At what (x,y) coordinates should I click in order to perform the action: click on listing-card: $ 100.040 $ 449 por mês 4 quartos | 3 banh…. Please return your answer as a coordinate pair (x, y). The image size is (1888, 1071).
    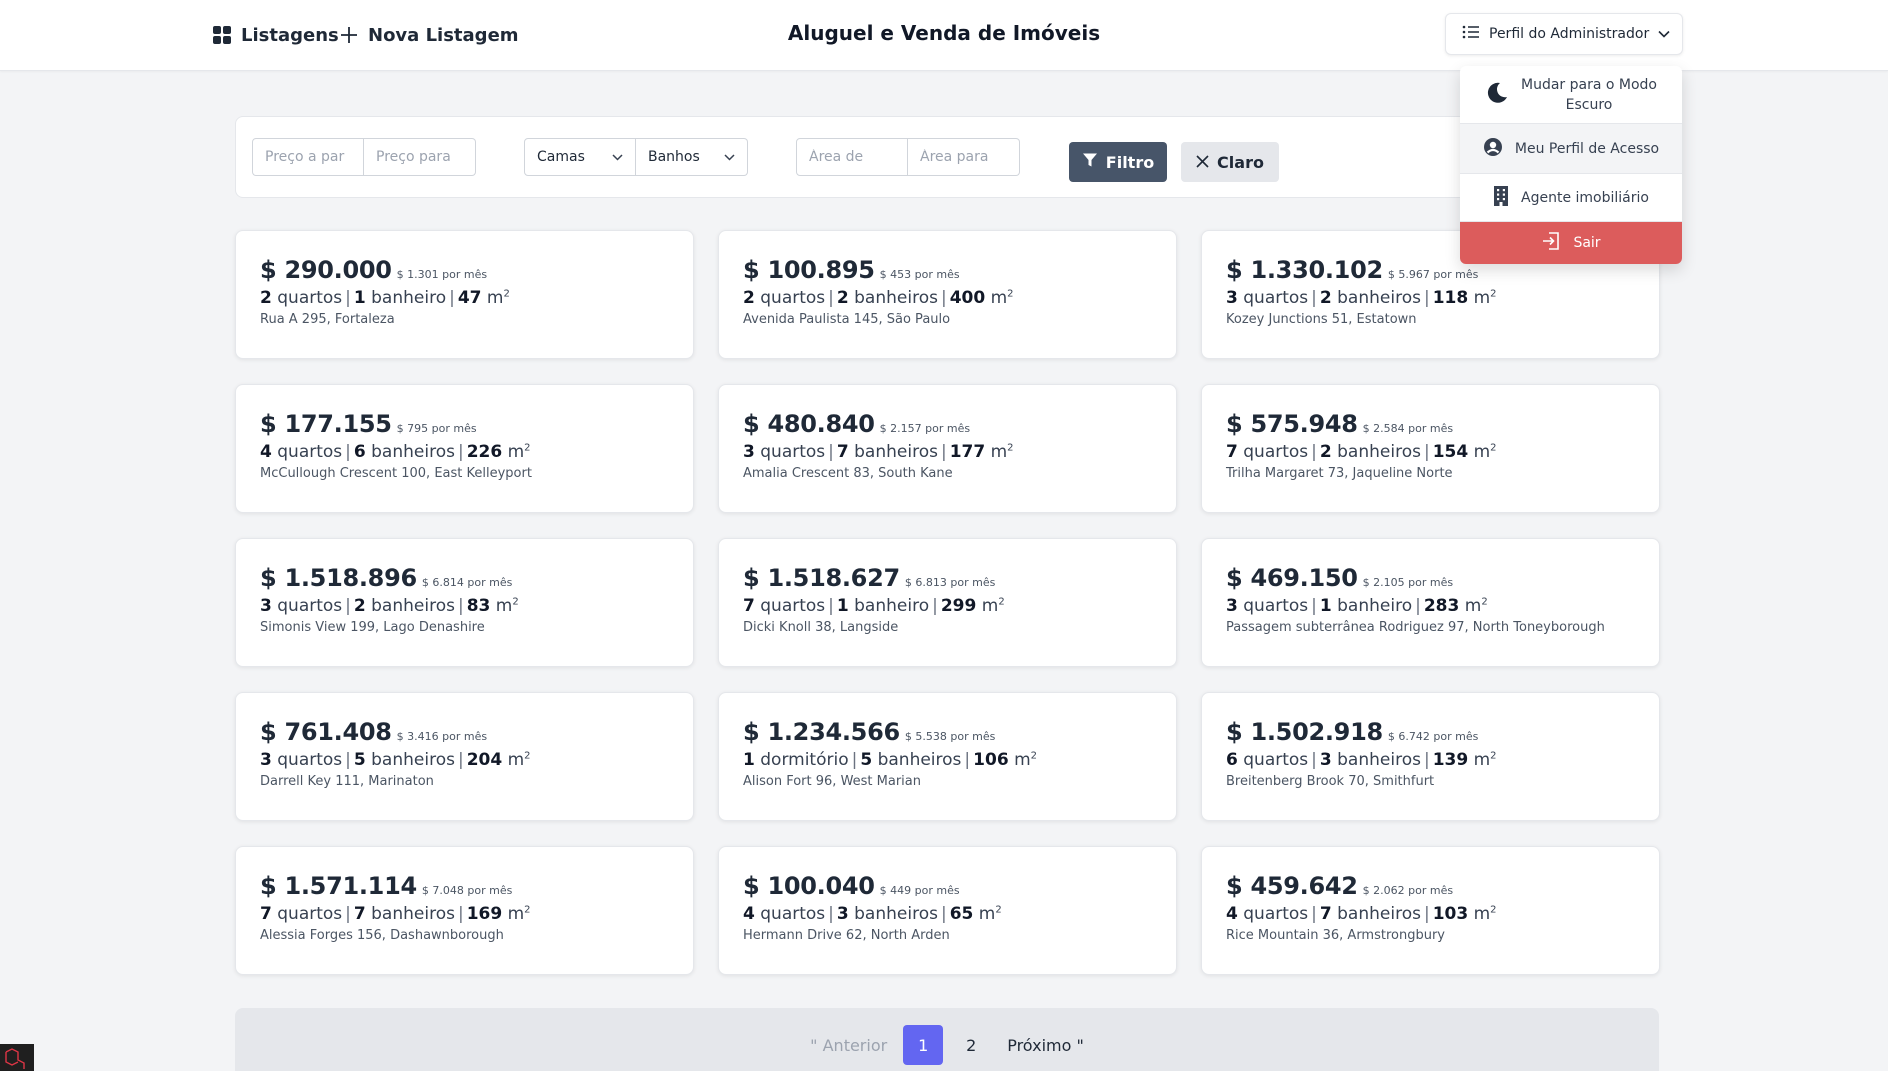
    Looking at the image, I should click on (947, 910).